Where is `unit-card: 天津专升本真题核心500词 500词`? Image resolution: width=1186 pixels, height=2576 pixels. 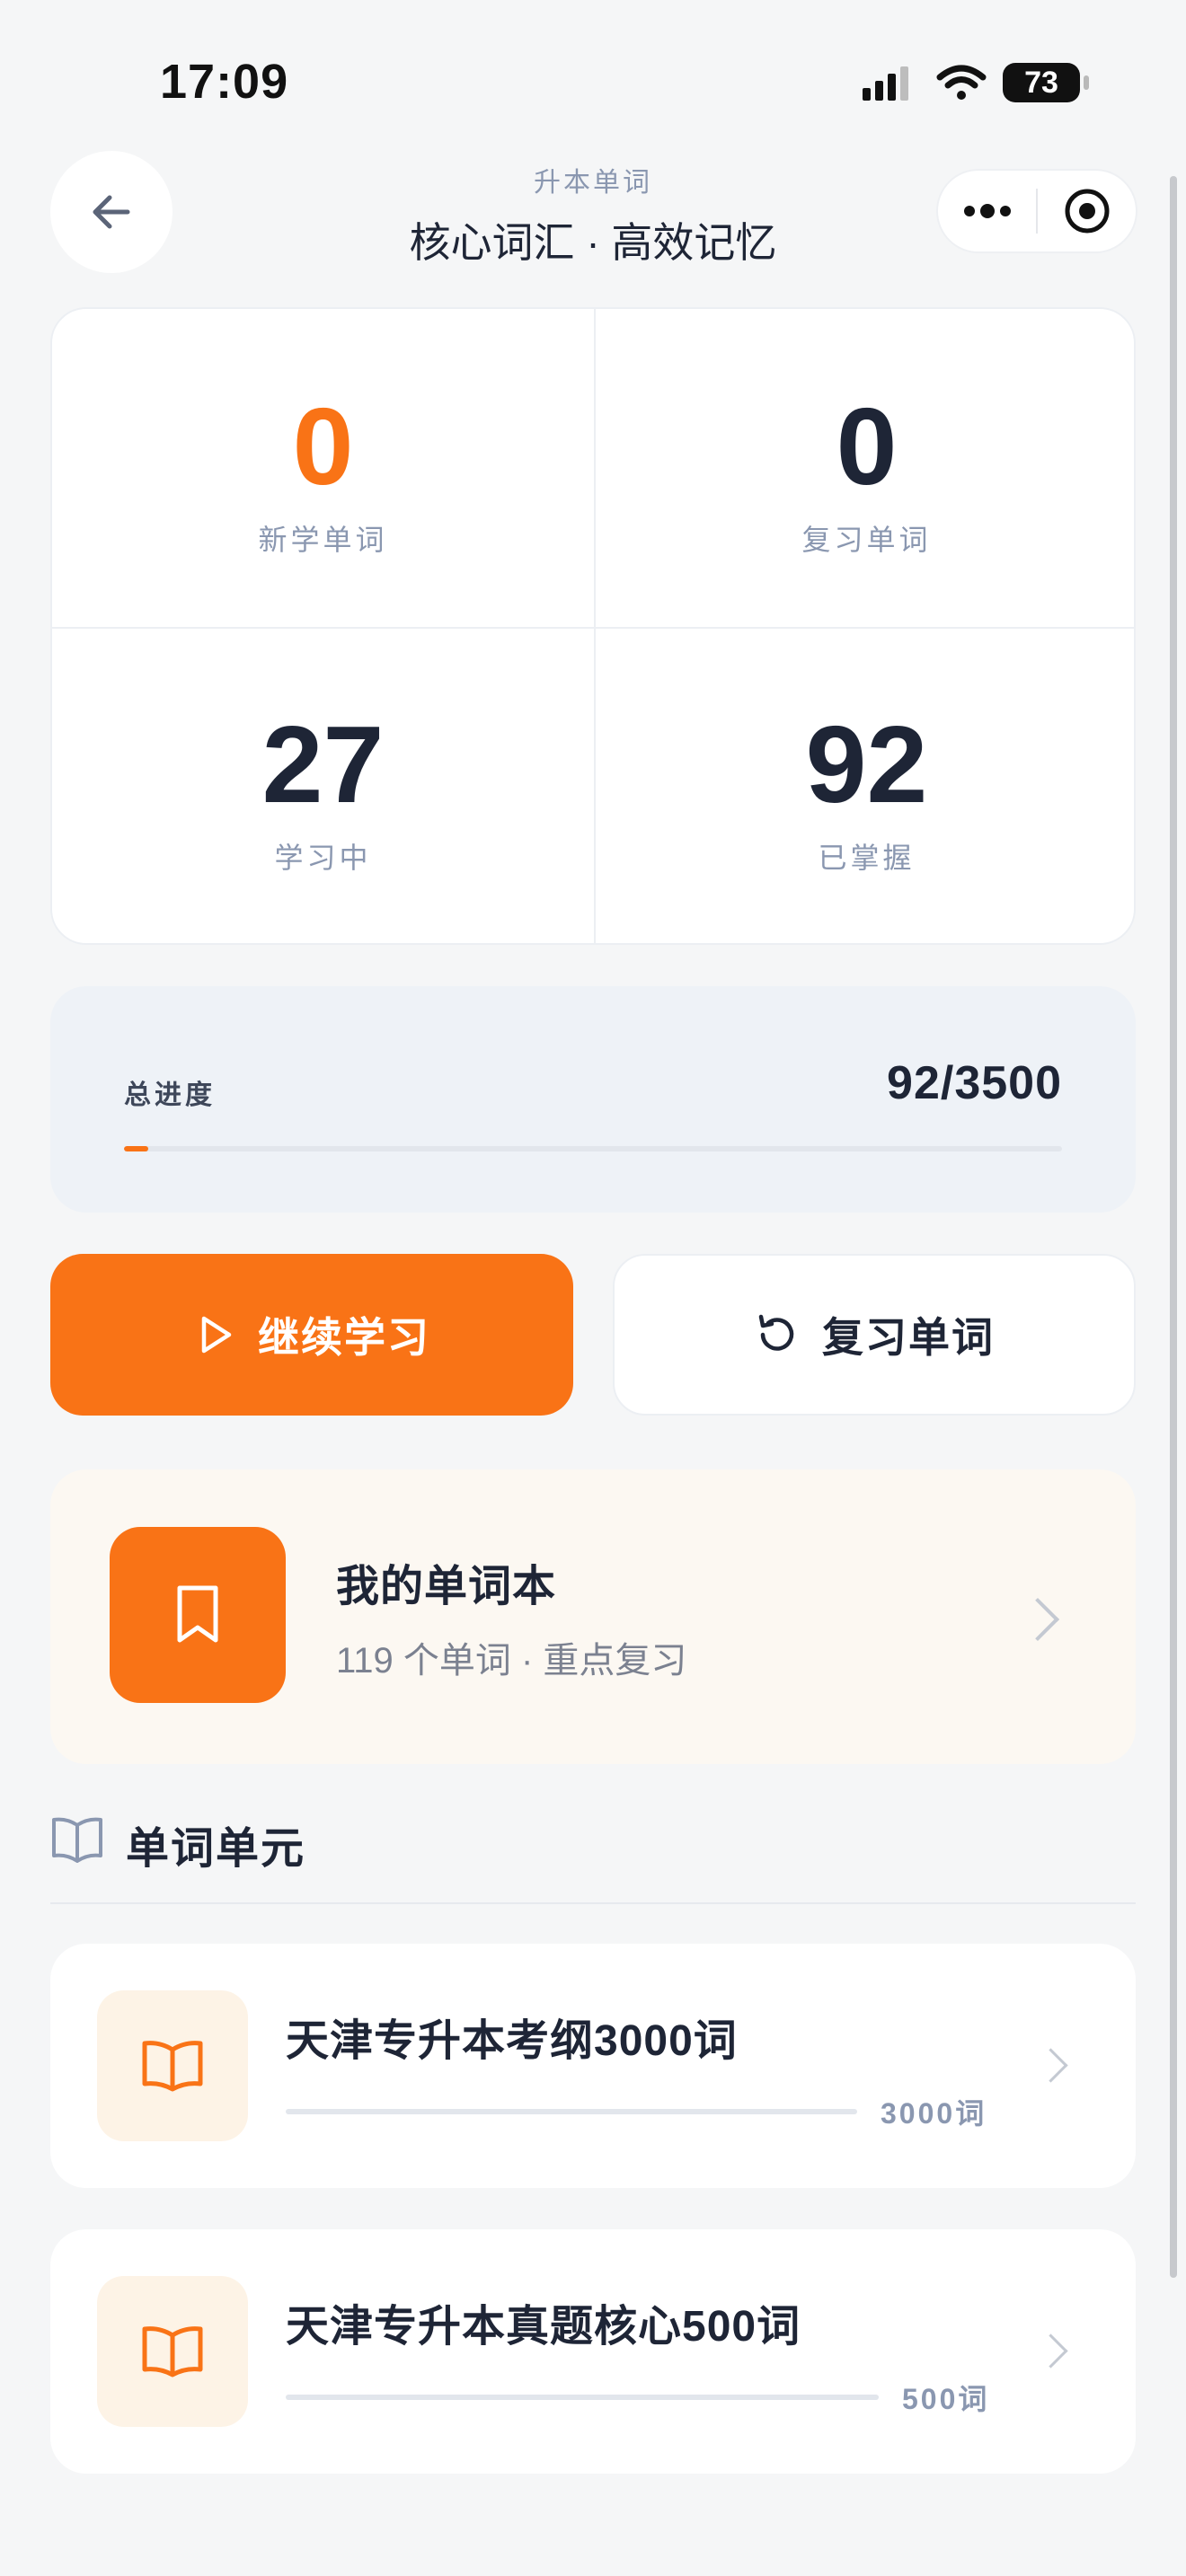
unit-card: 天津专升本真题核心500词 500词 is located at coordinates (593, 2351).